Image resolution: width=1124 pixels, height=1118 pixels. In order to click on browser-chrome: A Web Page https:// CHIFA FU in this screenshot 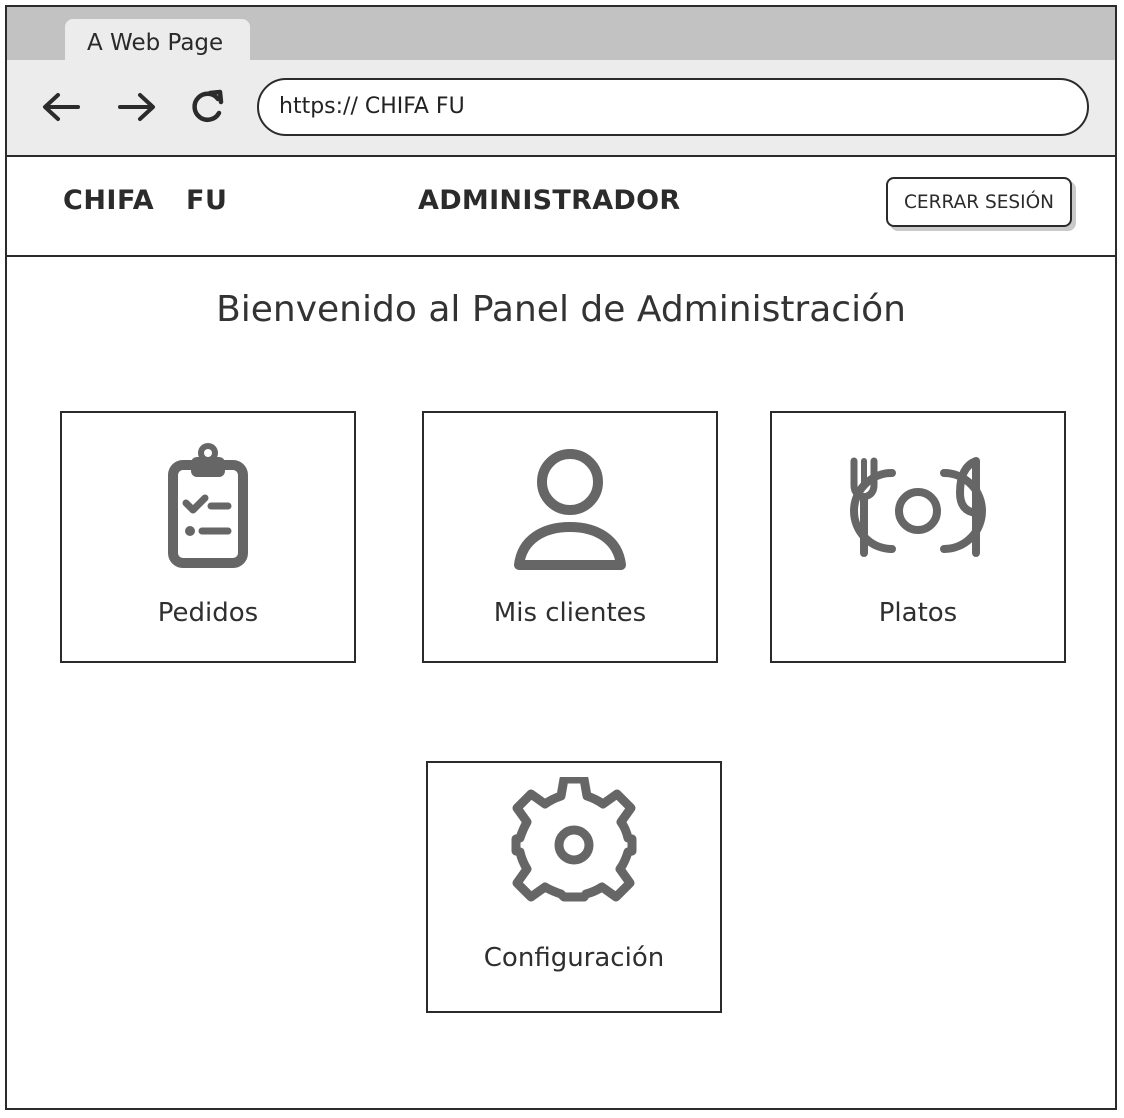, I will do `click(561, 82)`.